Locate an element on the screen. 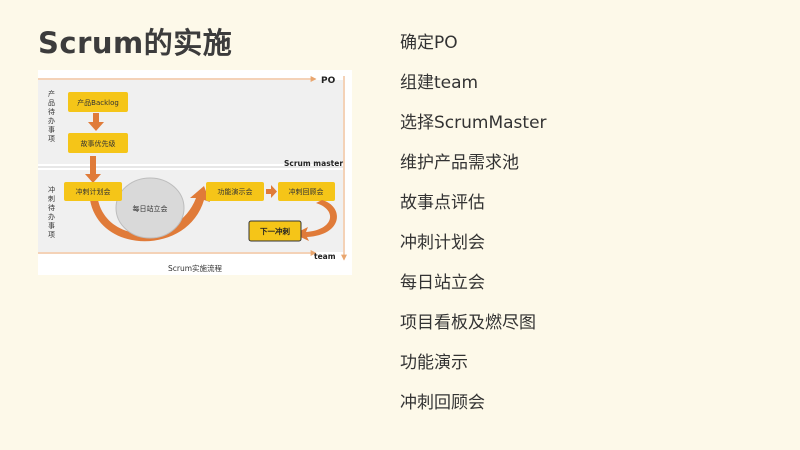 The width and height of the screenshot is (800, 450). list-item: 组建team is located at coordinates (439, 83).